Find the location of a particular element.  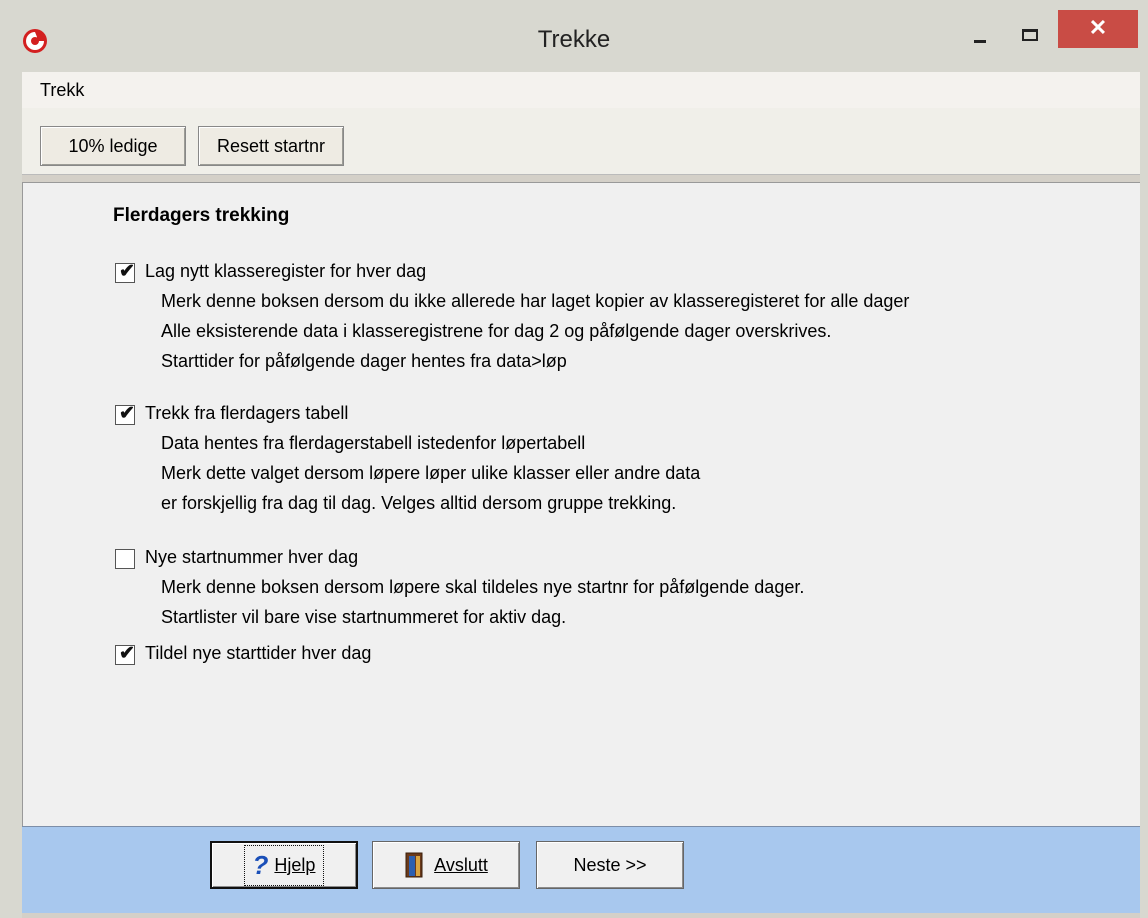

checkbox-new-start-times: ✔ is located at coordinates (125, 654).